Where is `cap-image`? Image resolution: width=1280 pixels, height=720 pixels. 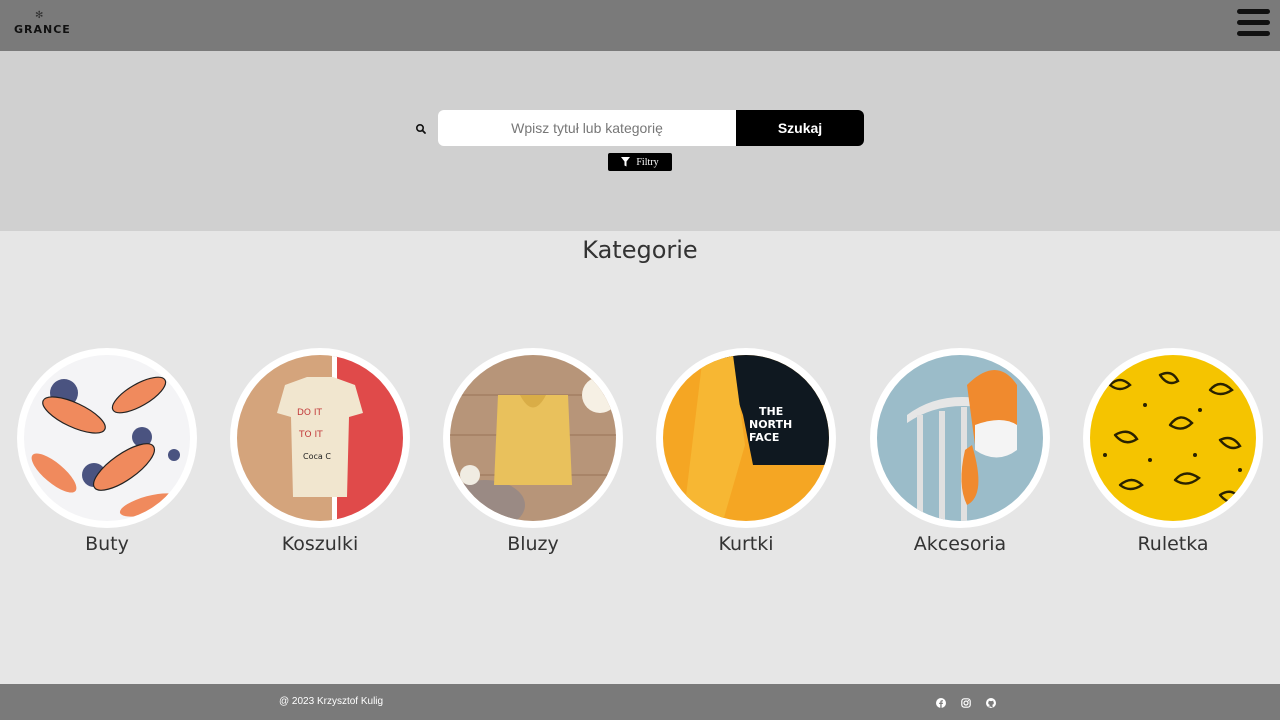 cap-image is located at coordinates (960, 438).